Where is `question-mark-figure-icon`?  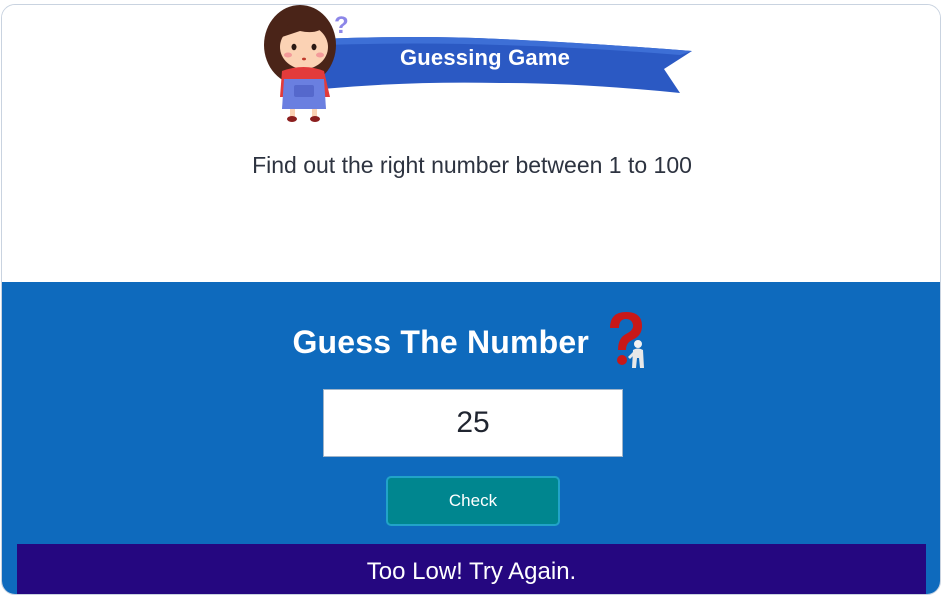 question-mark-figure-icon is located at coordinates (626, 340).